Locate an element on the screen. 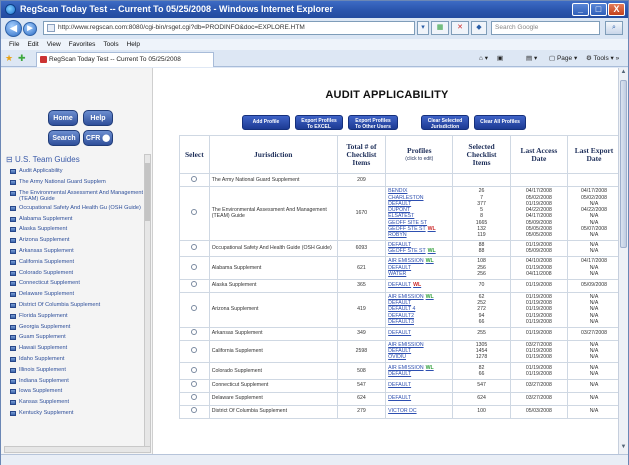  profile-link: WATER is located at coordinates (419, 274).